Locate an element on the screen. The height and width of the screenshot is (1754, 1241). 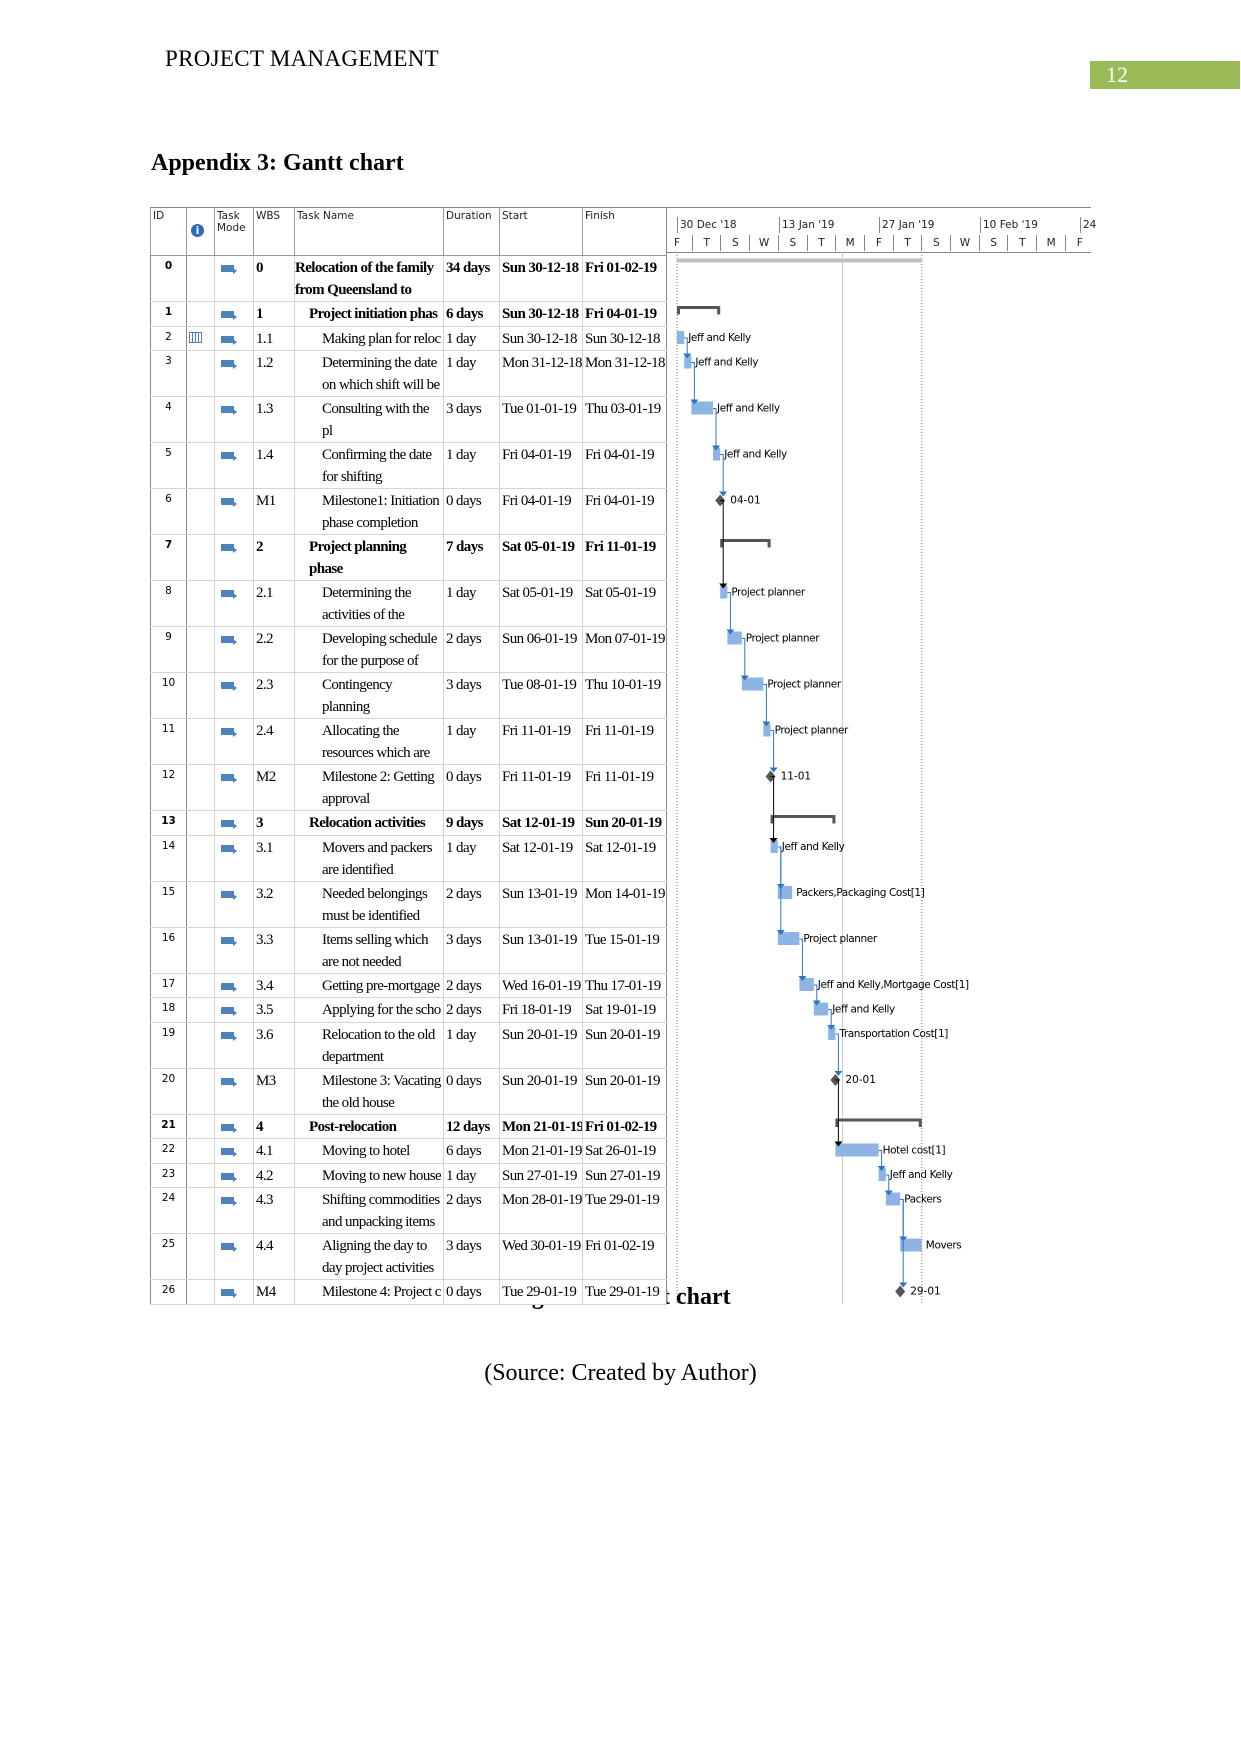
task-name: Items selling which are not needed is located at coordinates (369, 950).